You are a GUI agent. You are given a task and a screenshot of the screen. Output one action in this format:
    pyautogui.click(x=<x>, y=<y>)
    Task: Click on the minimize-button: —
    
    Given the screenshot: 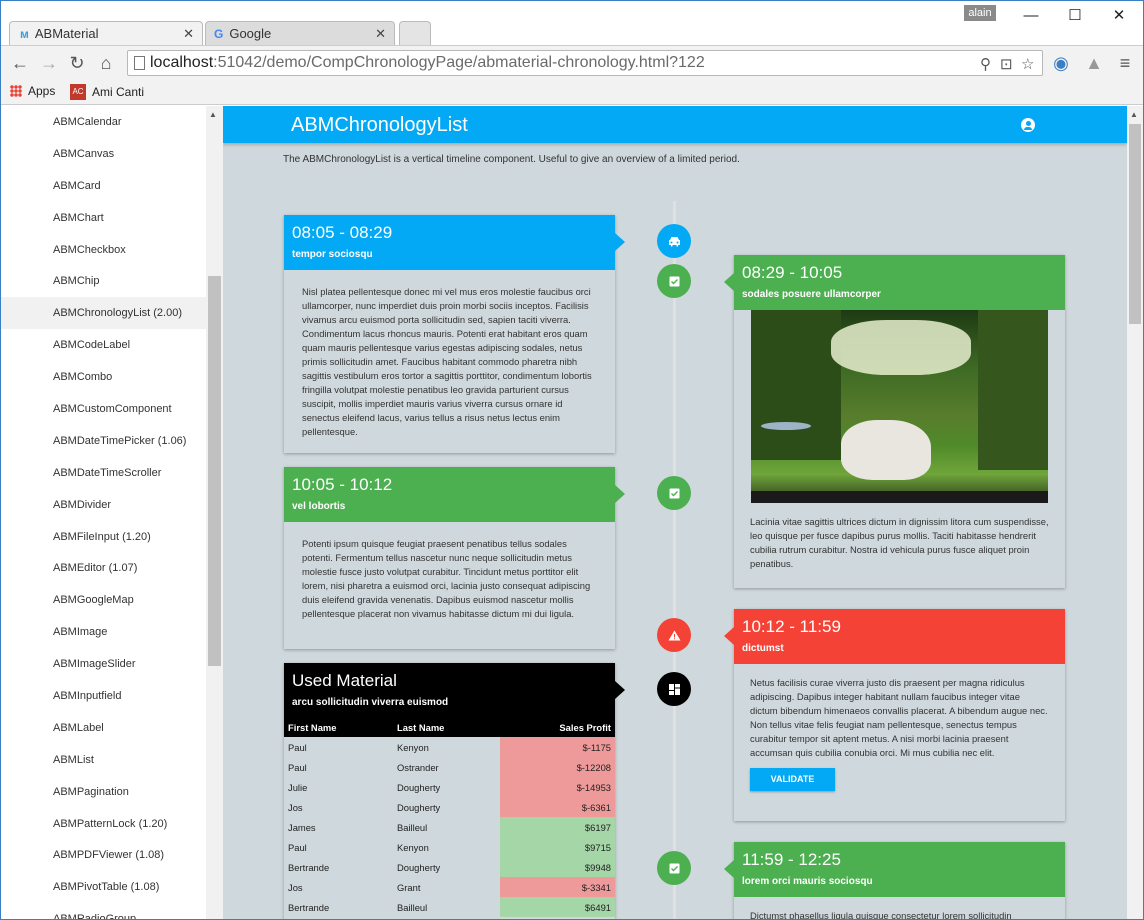 What is the action you would take?
    pyautogui.click(x=1031, y=16)
    